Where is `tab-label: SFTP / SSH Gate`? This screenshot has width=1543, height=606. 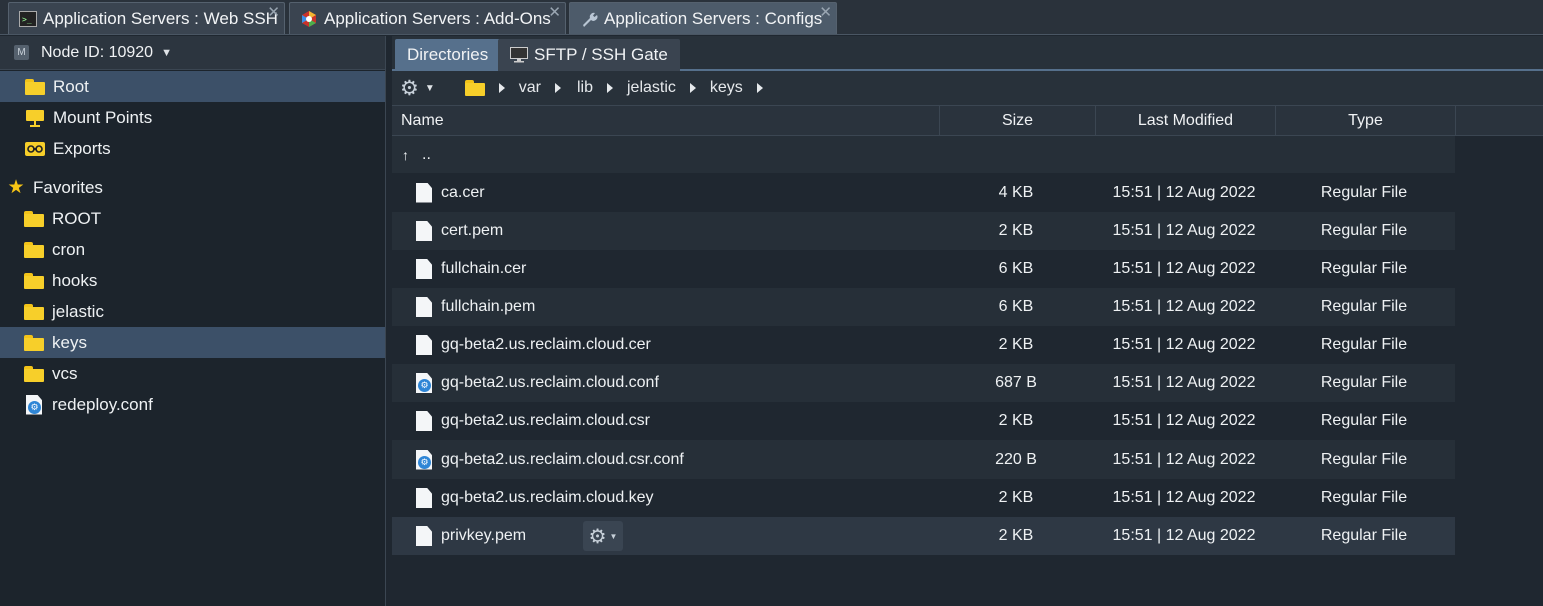 tab-label: SFTP / SSH Gate is located at coordinates (601, 54).